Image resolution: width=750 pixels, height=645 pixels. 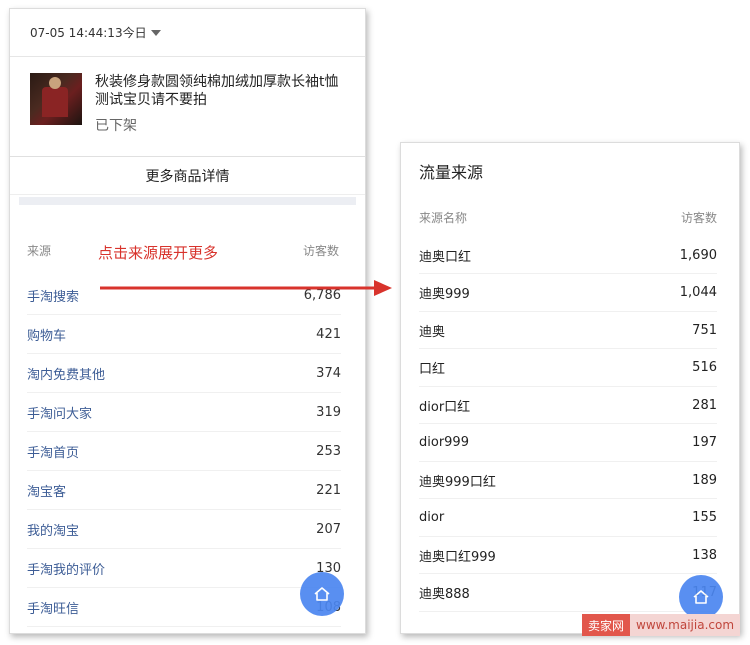 What do you see at coordinates (59, 412) in the screenshot?
I see `source-name: 手淘问大家` at bounding box center [59, 412].